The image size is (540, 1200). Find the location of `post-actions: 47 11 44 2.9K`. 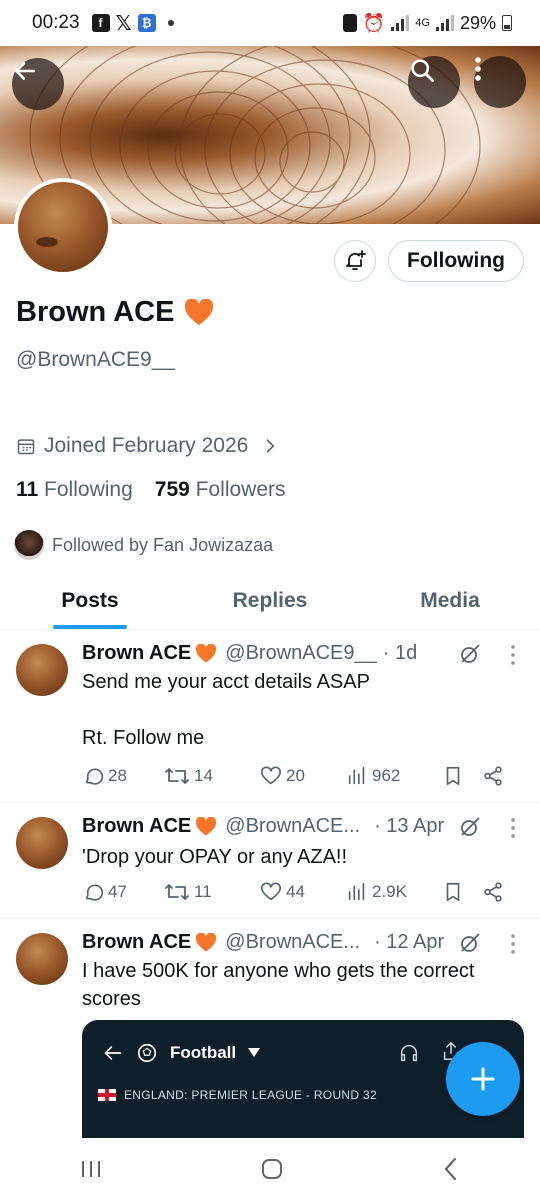

post-actions: 47 11 44 2.9K is located at coordinates (302, 892).